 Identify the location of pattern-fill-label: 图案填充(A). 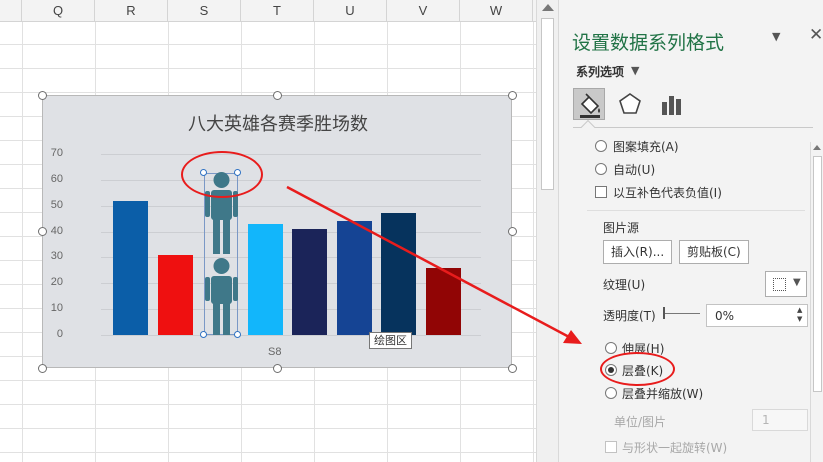
(646, 146).